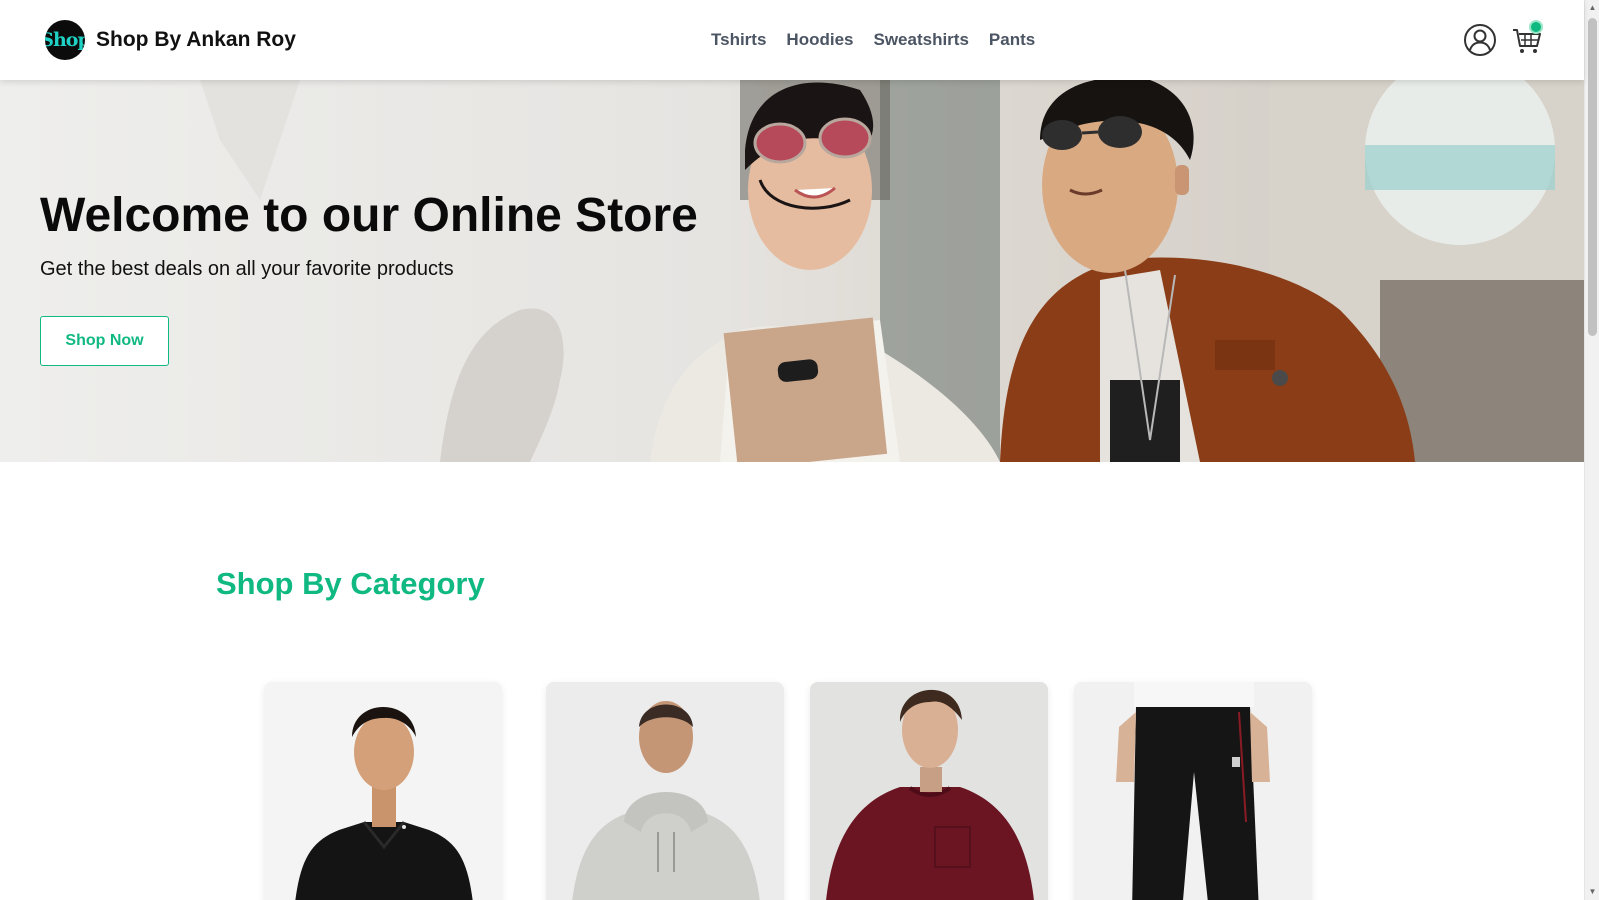 This screenshot has height=900, width=1599. What do you see at coordinates (1592, 177) in the screenshot?
I see `scrollbar-thumb` at bounding box center [1592, 177].